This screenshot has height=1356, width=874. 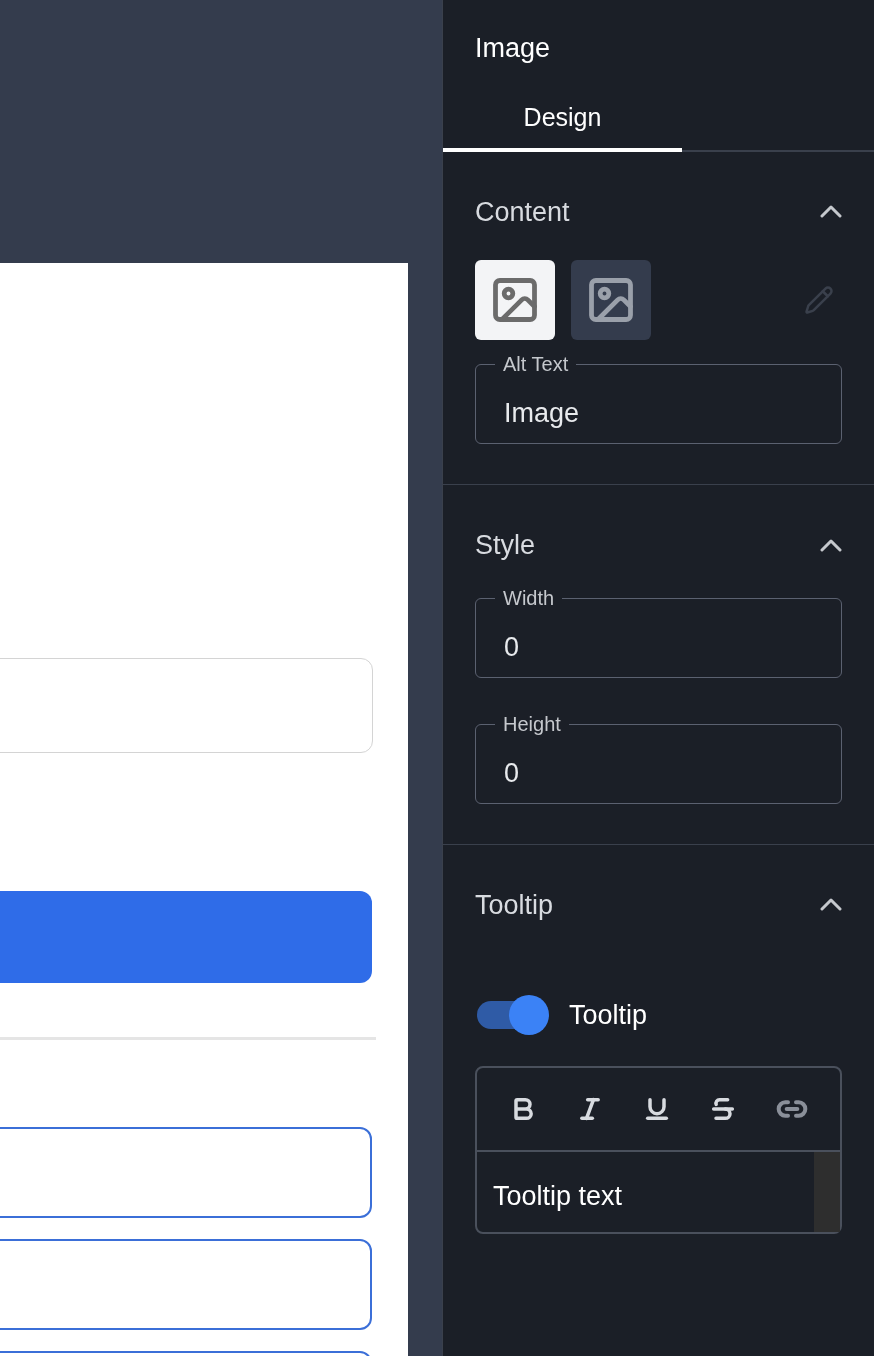 I want to click on scrollbar, so click(x=827, y=1191).